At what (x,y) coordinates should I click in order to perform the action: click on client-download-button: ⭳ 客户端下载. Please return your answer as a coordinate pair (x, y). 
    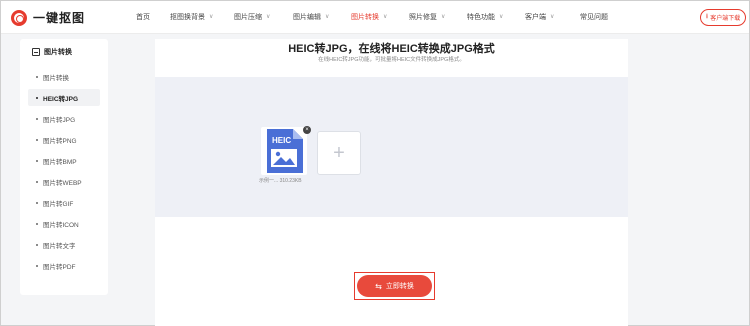
    Looking at the image, I should click on (723, 17).